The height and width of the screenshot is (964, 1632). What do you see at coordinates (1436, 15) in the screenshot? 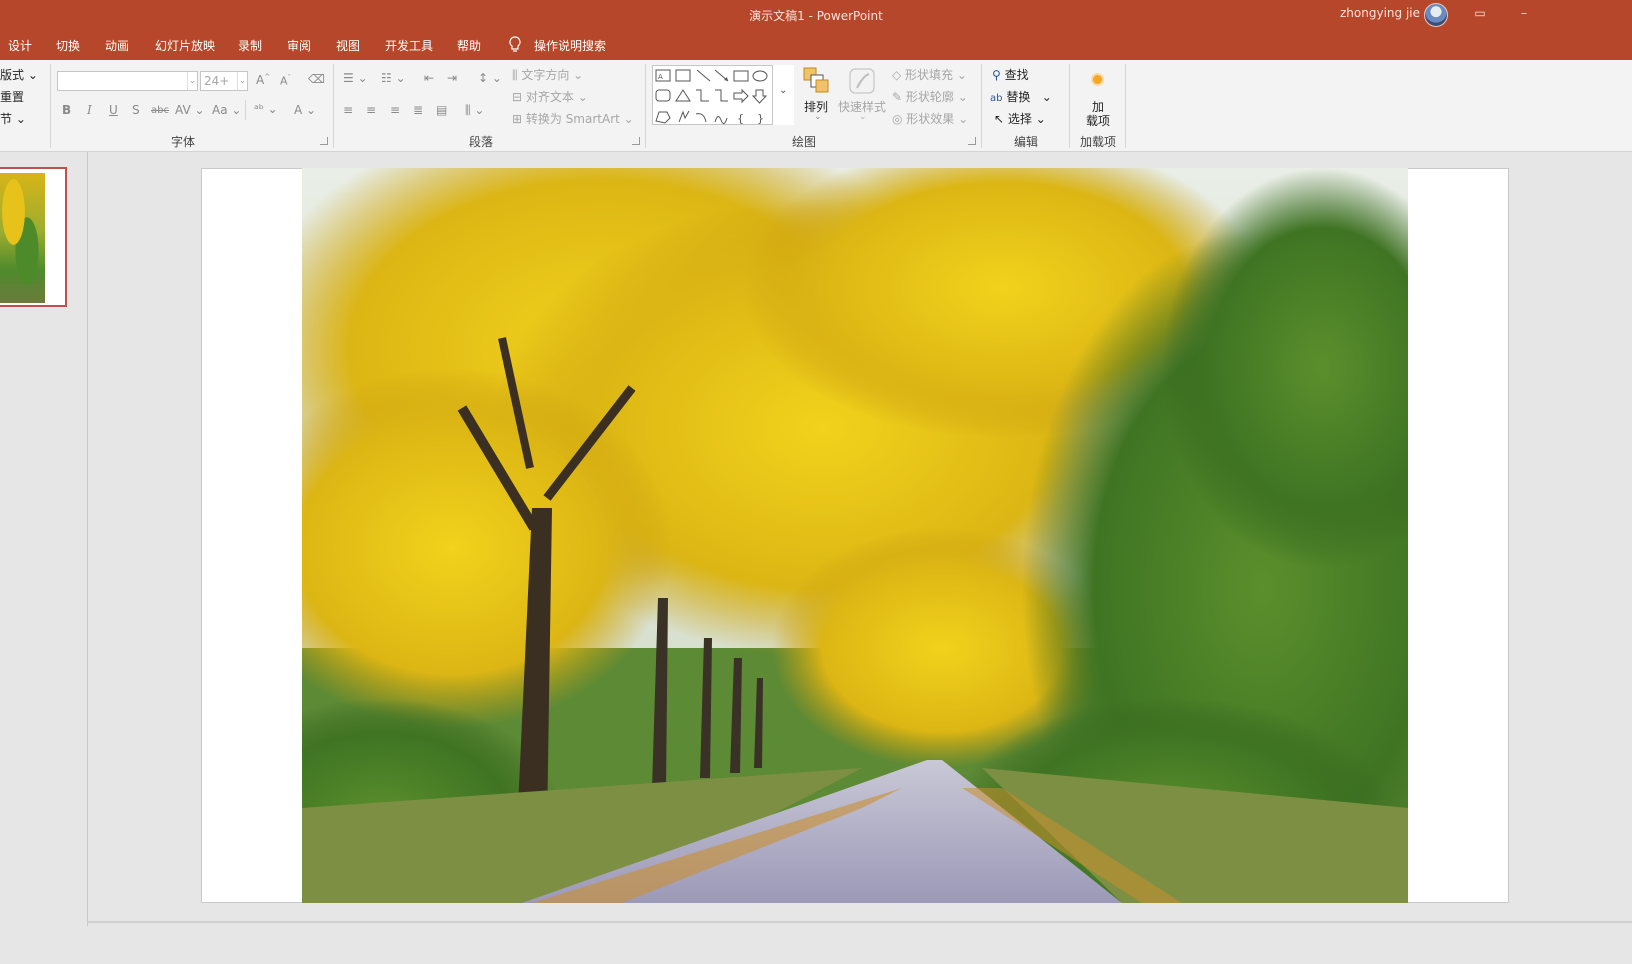
I see `avatar` at bounding box center [1436, 15].